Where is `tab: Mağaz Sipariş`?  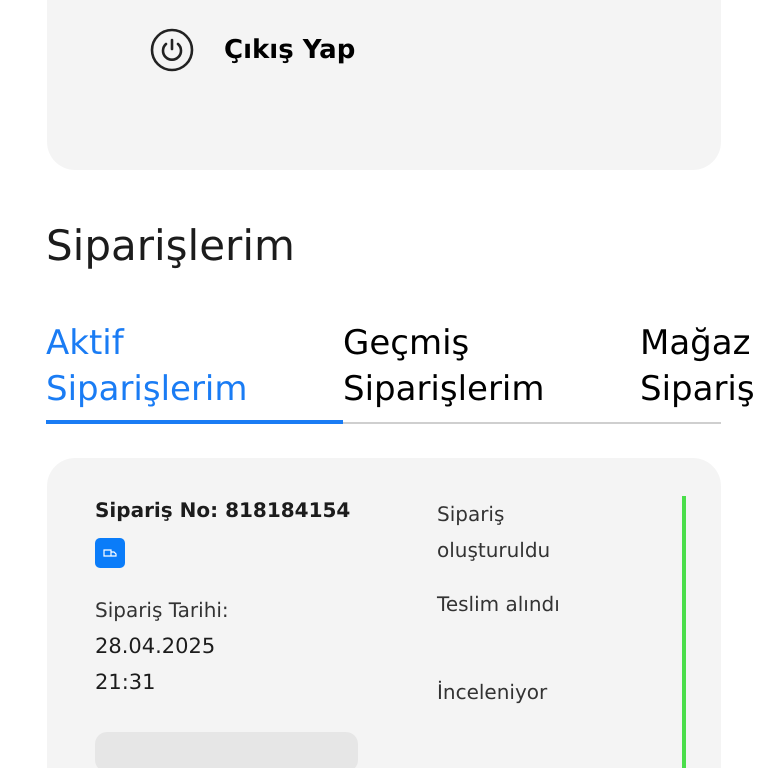
tab: Mağaz Sipariş is located at coordinates (704, 372).